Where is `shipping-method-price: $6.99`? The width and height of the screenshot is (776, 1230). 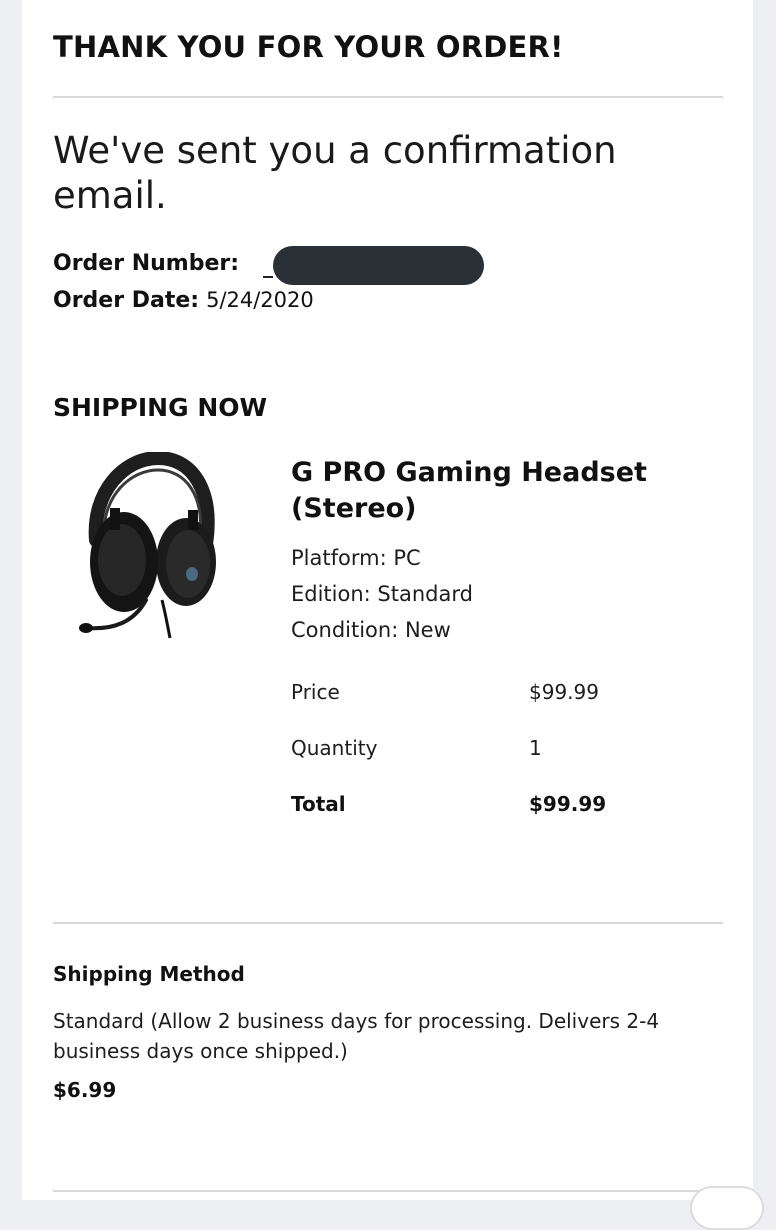
shipping-method-price: $6.99 is located at coordinates (85, 1090).